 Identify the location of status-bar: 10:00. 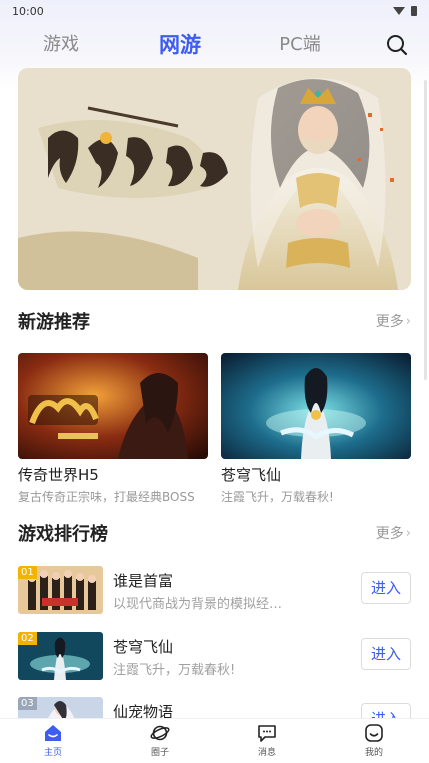
(214, 11).